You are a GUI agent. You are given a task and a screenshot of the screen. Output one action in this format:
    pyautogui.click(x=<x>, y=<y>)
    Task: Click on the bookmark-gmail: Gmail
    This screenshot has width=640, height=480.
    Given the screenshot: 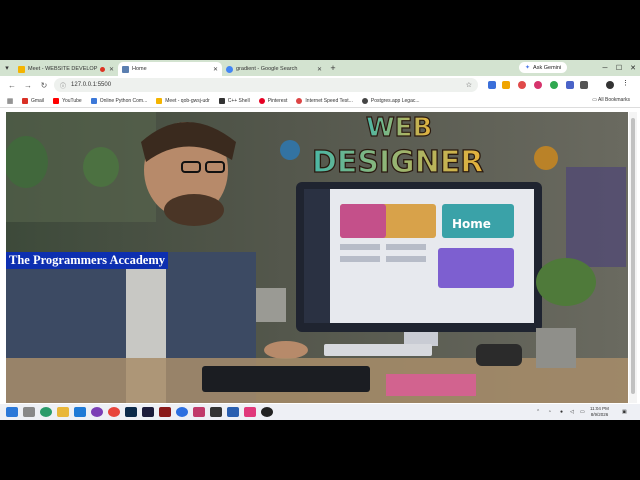 What is the action you would take?
    pyautogui.click(x=33, y=100)
    